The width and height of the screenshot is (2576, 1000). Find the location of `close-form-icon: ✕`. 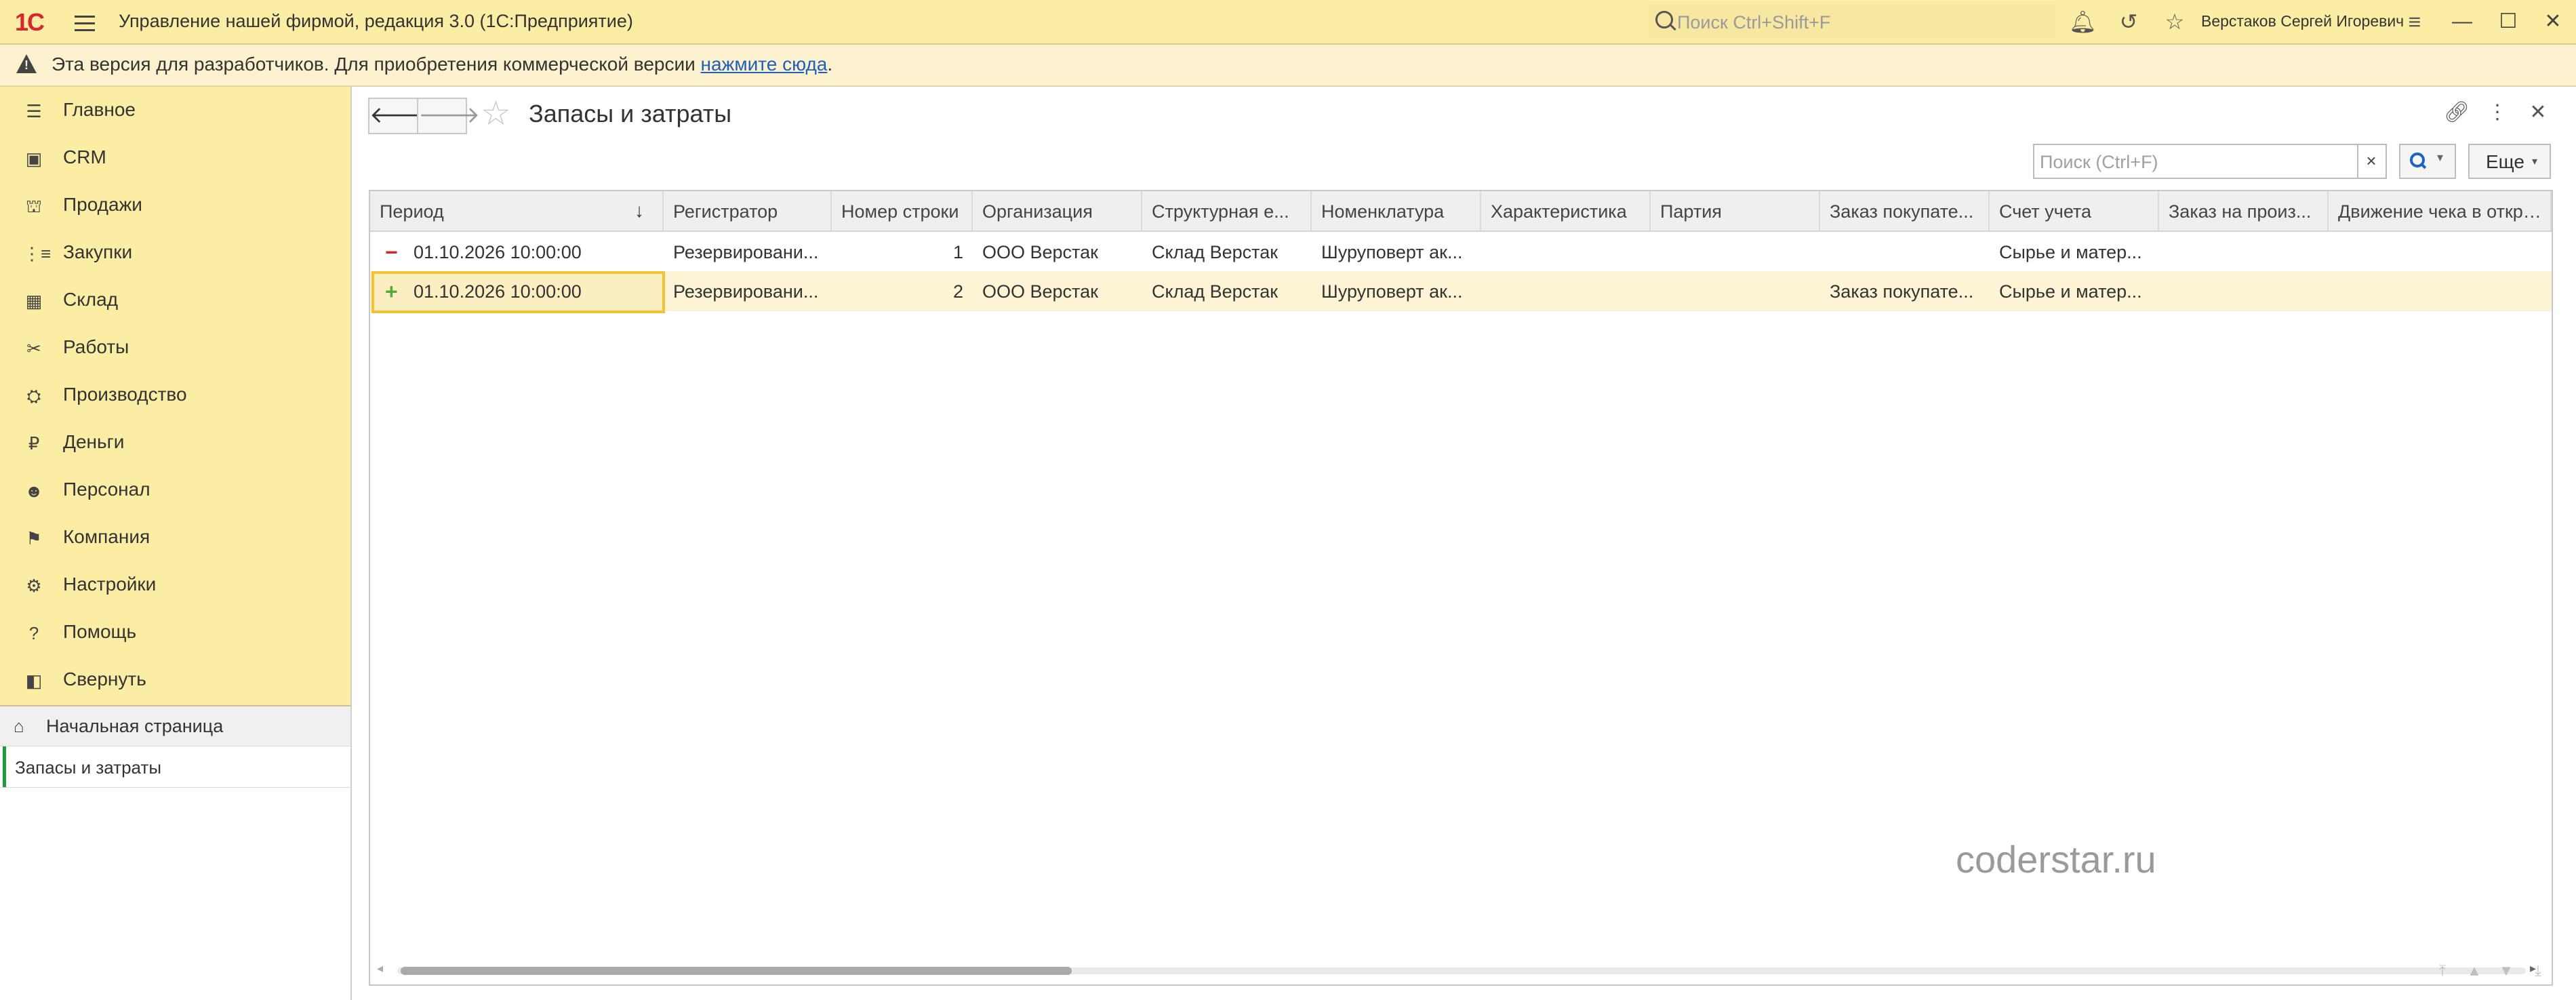

close-form-icon: ✕ is located at coordinates (2538, 112).